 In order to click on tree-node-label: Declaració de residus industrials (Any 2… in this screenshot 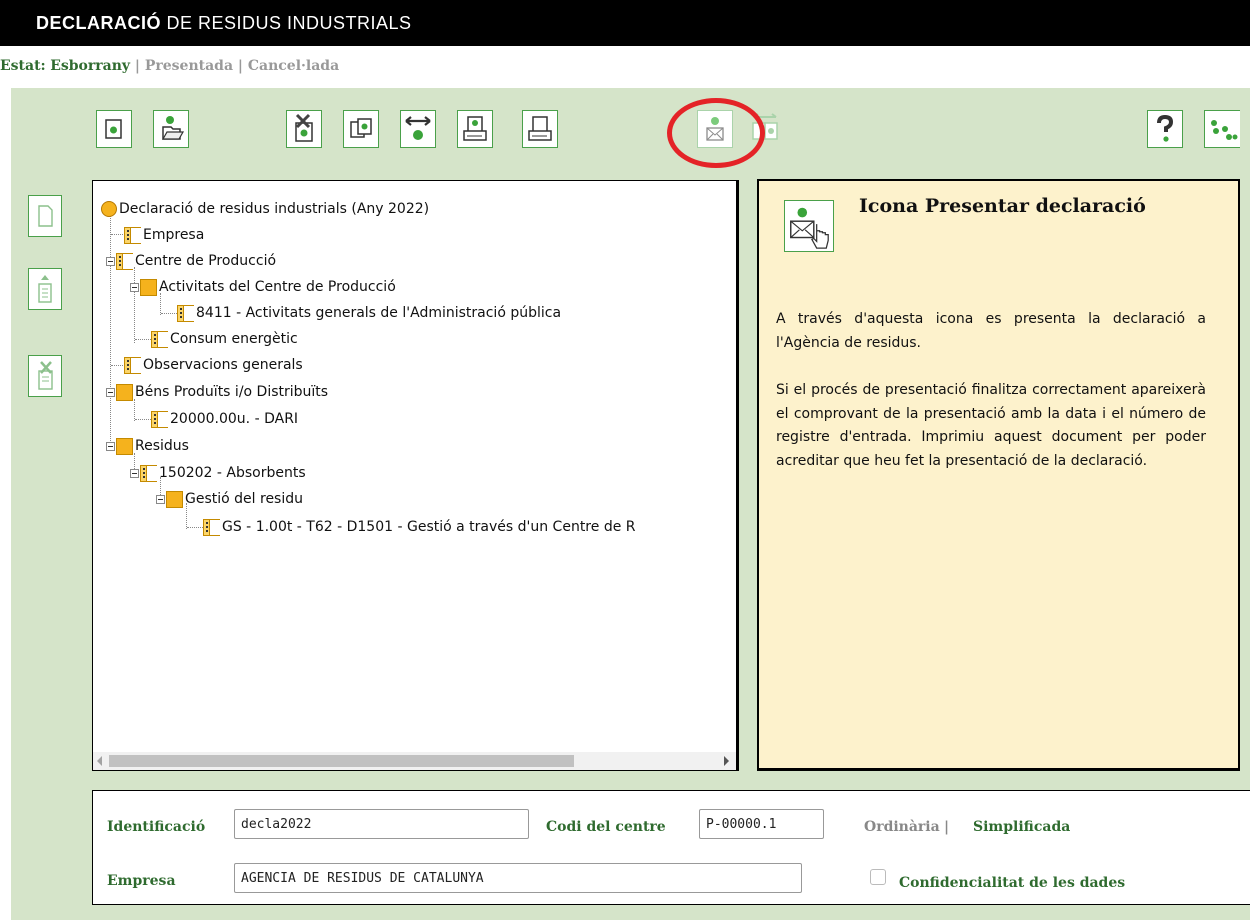, I will do `click(274, 209)`.